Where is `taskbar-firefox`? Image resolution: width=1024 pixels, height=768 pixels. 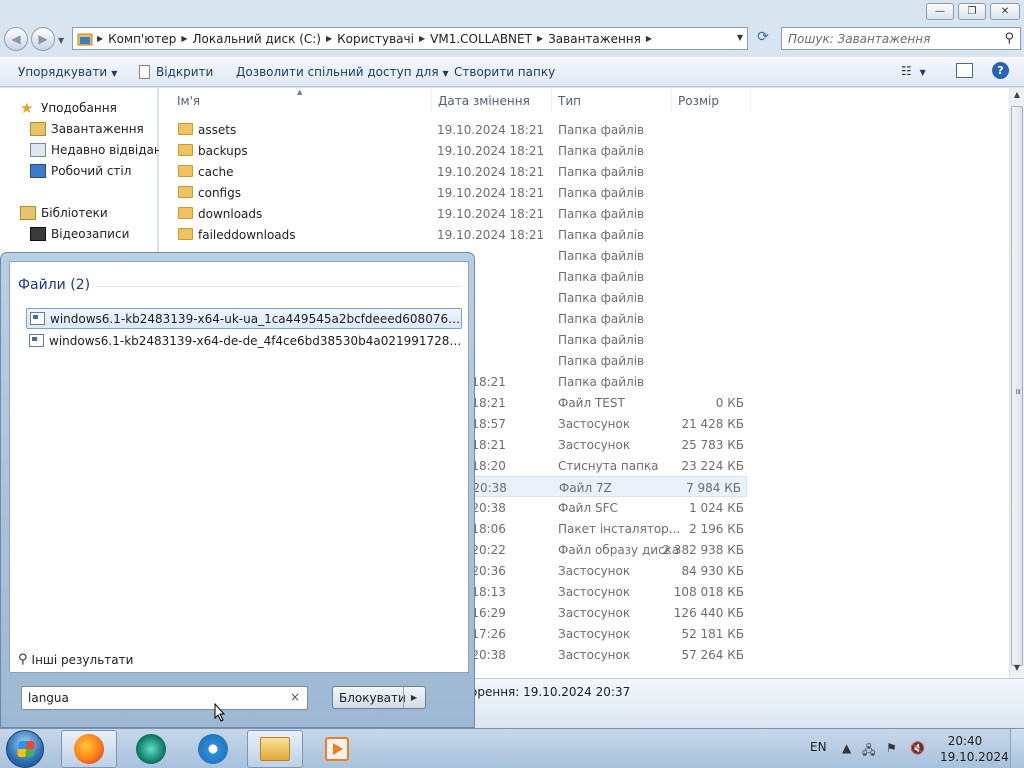 taskbar-firefox is located at coordinates (89, 749).